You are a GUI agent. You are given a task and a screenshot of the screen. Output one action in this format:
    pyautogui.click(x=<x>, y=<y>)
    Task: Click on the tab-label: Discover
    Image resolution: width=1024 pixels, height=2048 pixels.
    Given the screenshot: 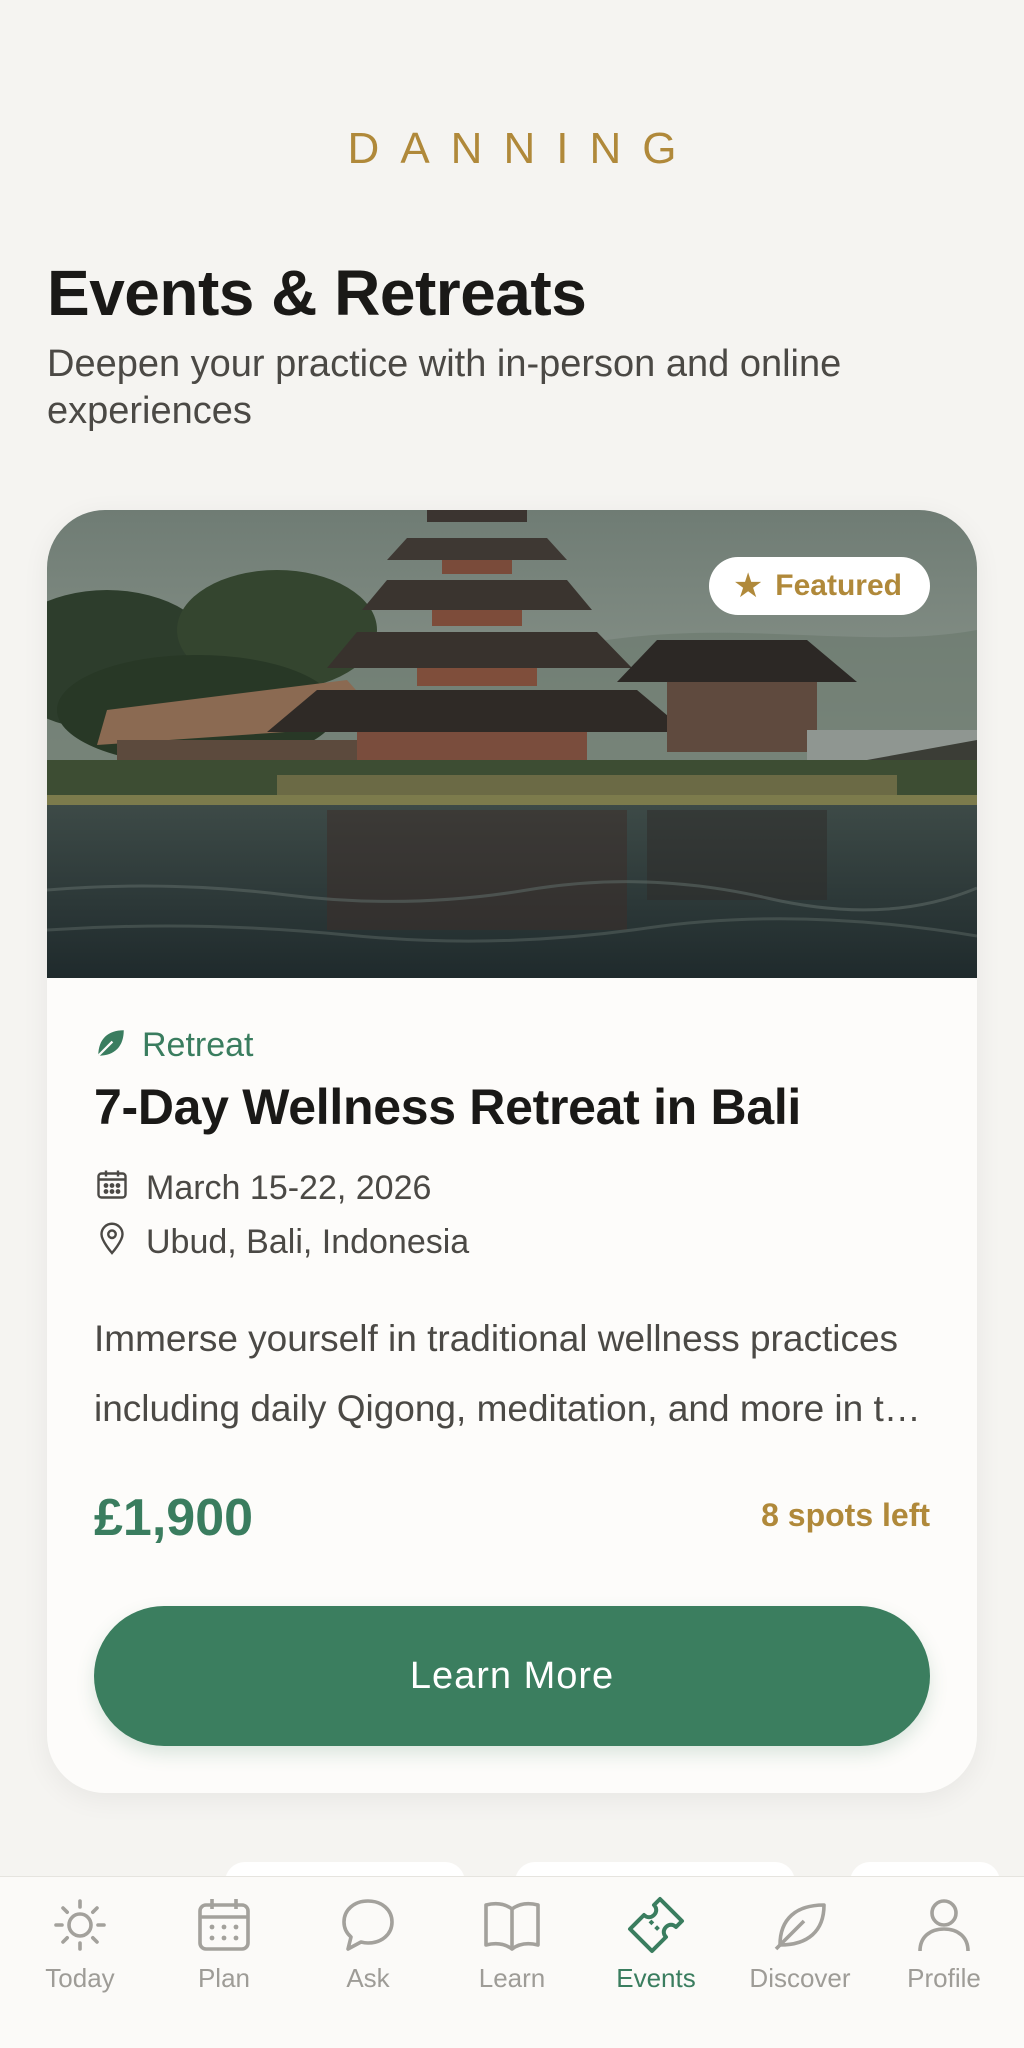 What is the action you would take?
    pyautogui.click(x=800, y=1978)
    